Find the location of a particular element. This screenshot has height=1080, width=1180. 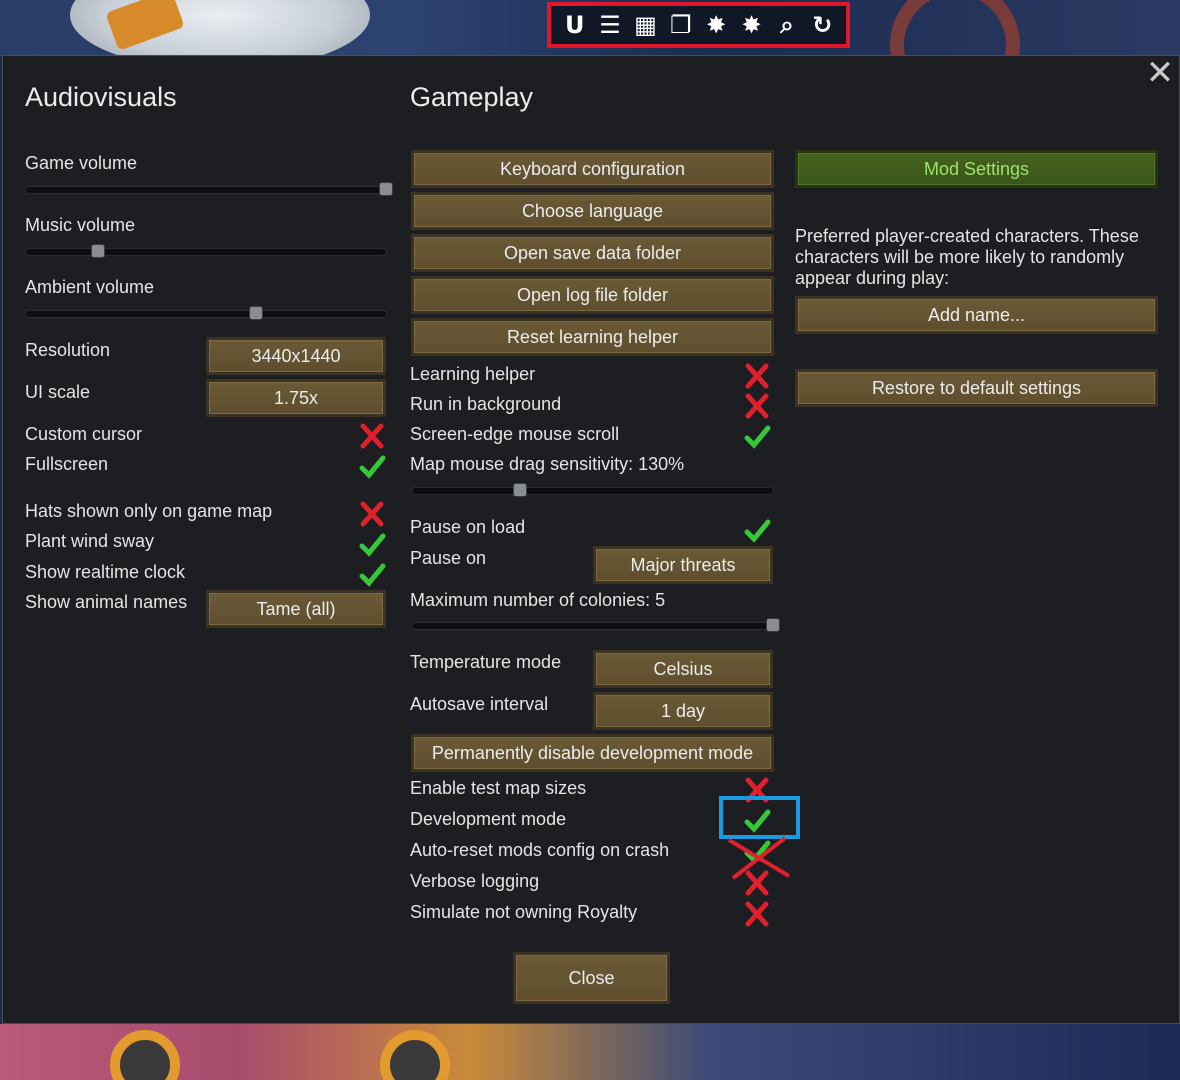

autosave-dropdown: 1 day is located at coordinates (683, 711).